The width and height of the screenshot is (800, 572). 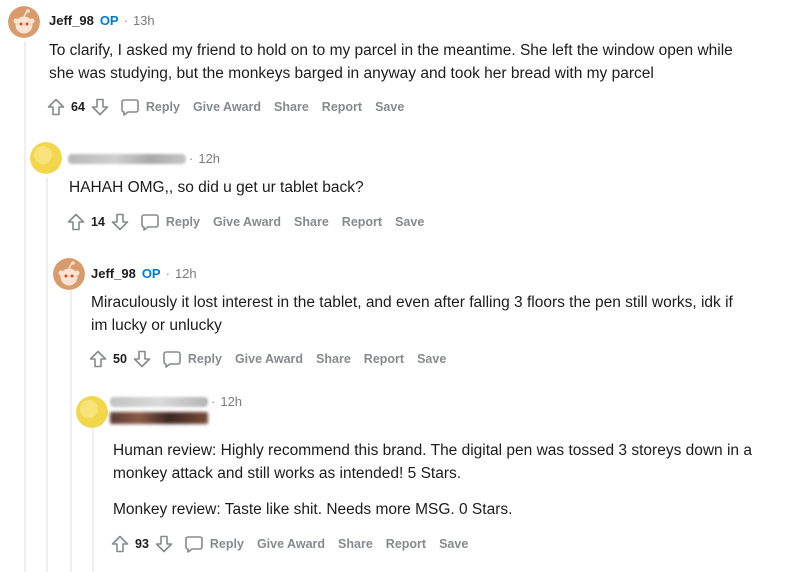 I want to click on comment-body: HAHAH OMG,, so did u get ur tablet back?, so click(x=419, y=187).